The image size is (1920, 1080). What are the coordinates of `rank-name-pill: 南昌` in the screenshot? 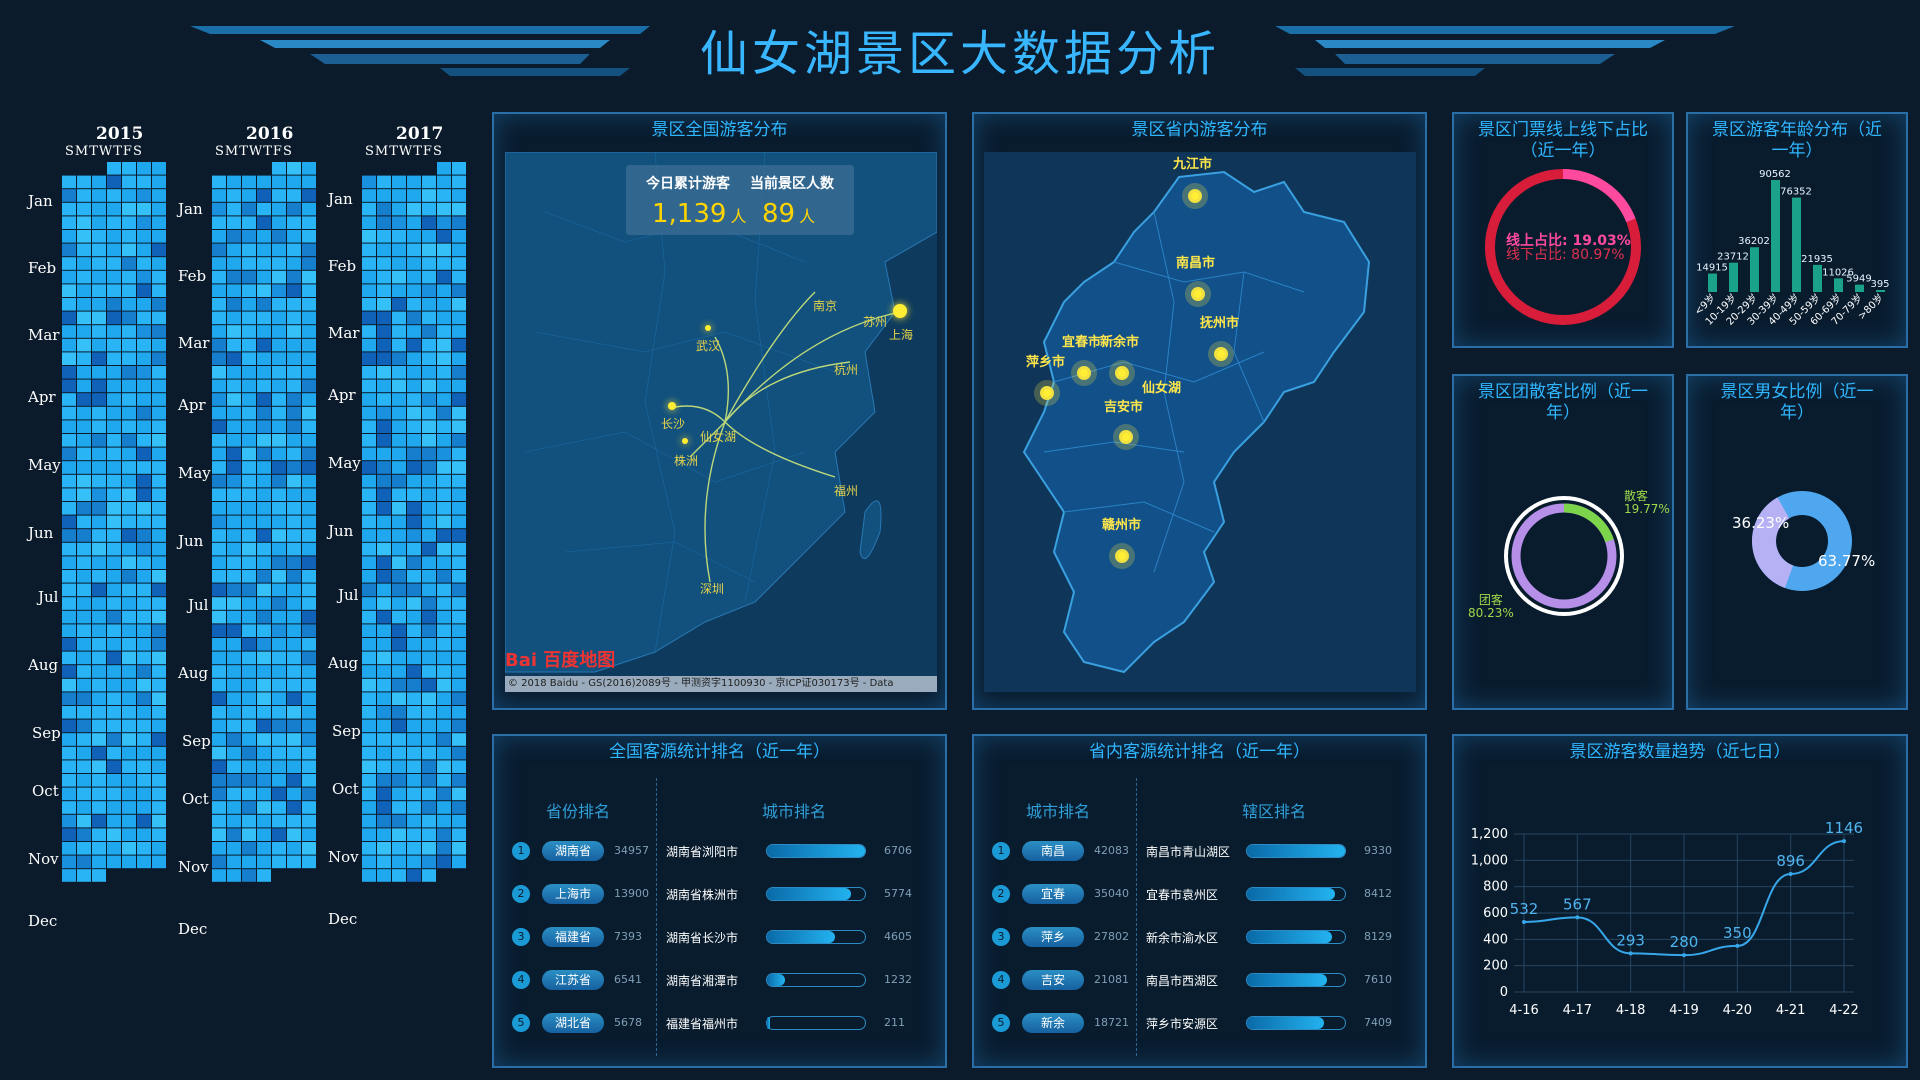 It's located at (1053, 851).